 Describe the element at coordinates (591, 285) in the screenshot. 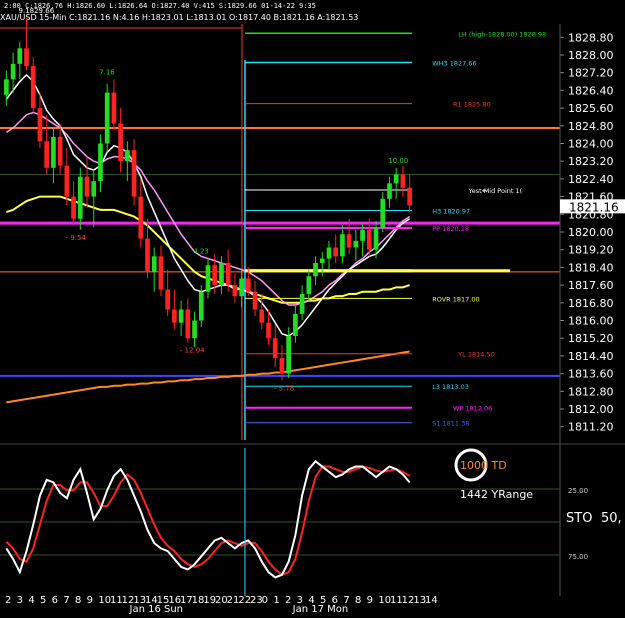

I see `y-tick-label-14: 1817.60` at that location.